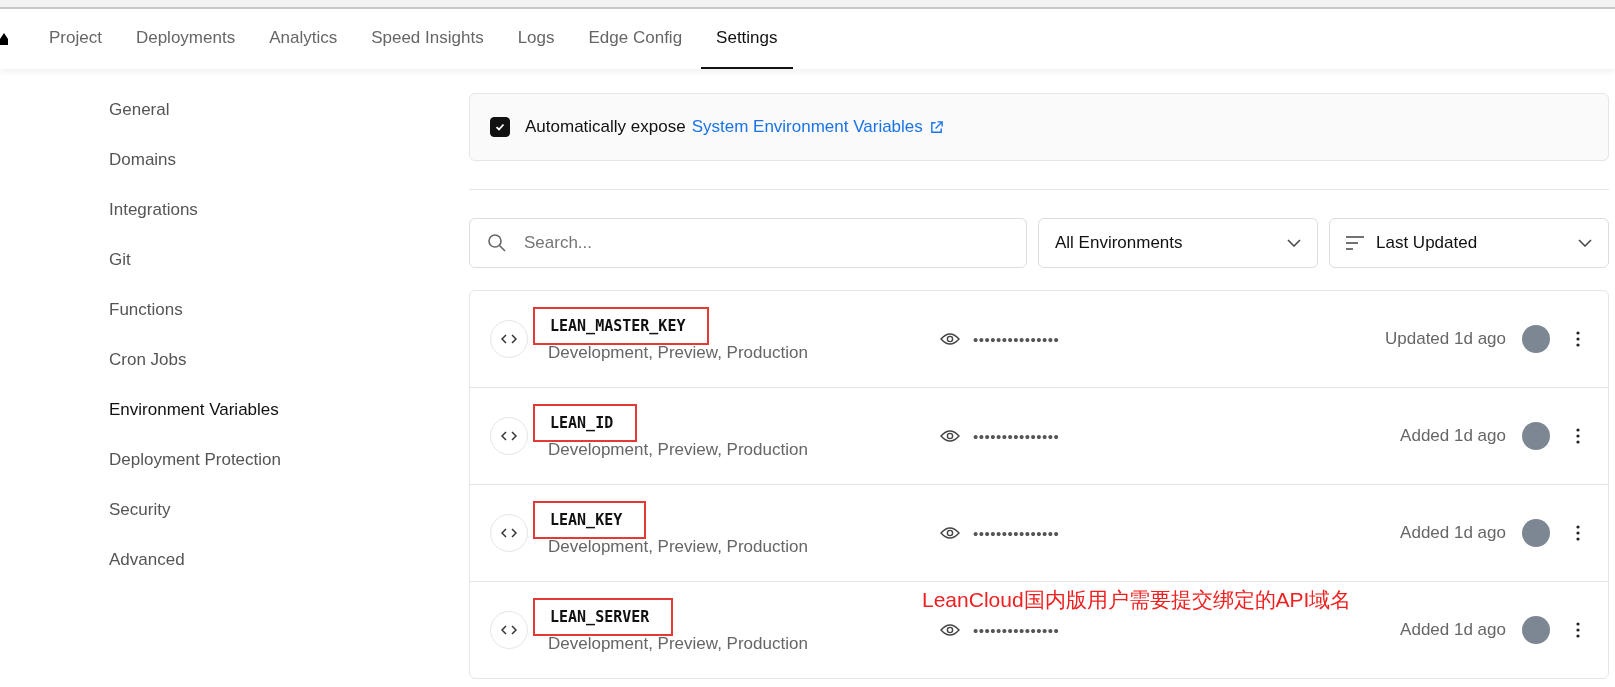 Image resolution: width=1615 pixels, height=687 pixels. I want to click on sidebar-item: Git, so click(283, 260).